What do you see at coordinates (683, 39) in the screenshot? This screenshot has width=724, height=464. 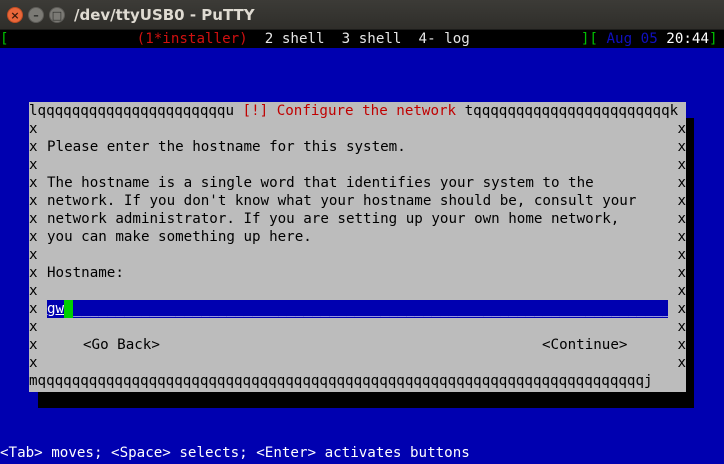 I see `screen-time: 20:44` at bounding box center [683, 39].